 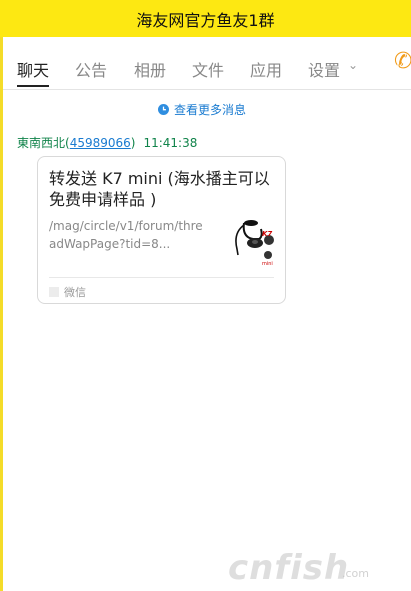 What do you see at coordinates (75, 292) in the screenshot?
I see `card-source-label: 微信` at bounding box center [75, 292].